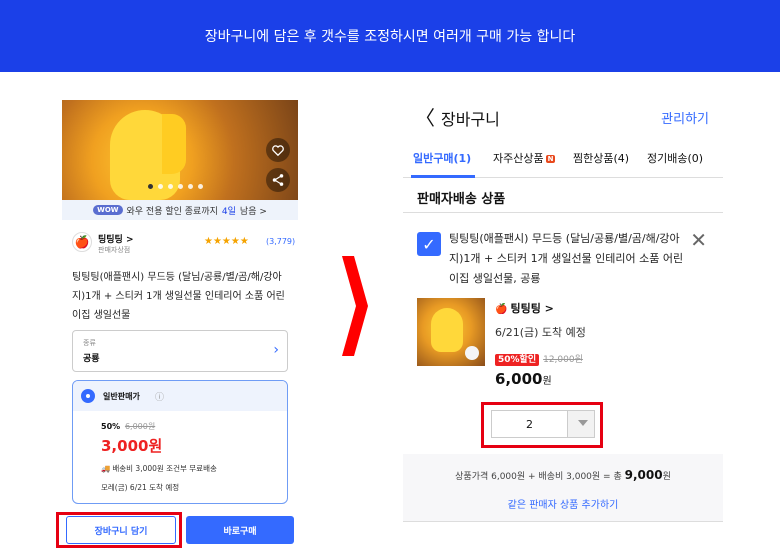 Image resolution: width=780 pixels, height=548 pixels. What do you see at coordinates (180, 351) in the screenshot?
I see `option-selector: 종류 공룡 ›` at bounding box center [180, 351].